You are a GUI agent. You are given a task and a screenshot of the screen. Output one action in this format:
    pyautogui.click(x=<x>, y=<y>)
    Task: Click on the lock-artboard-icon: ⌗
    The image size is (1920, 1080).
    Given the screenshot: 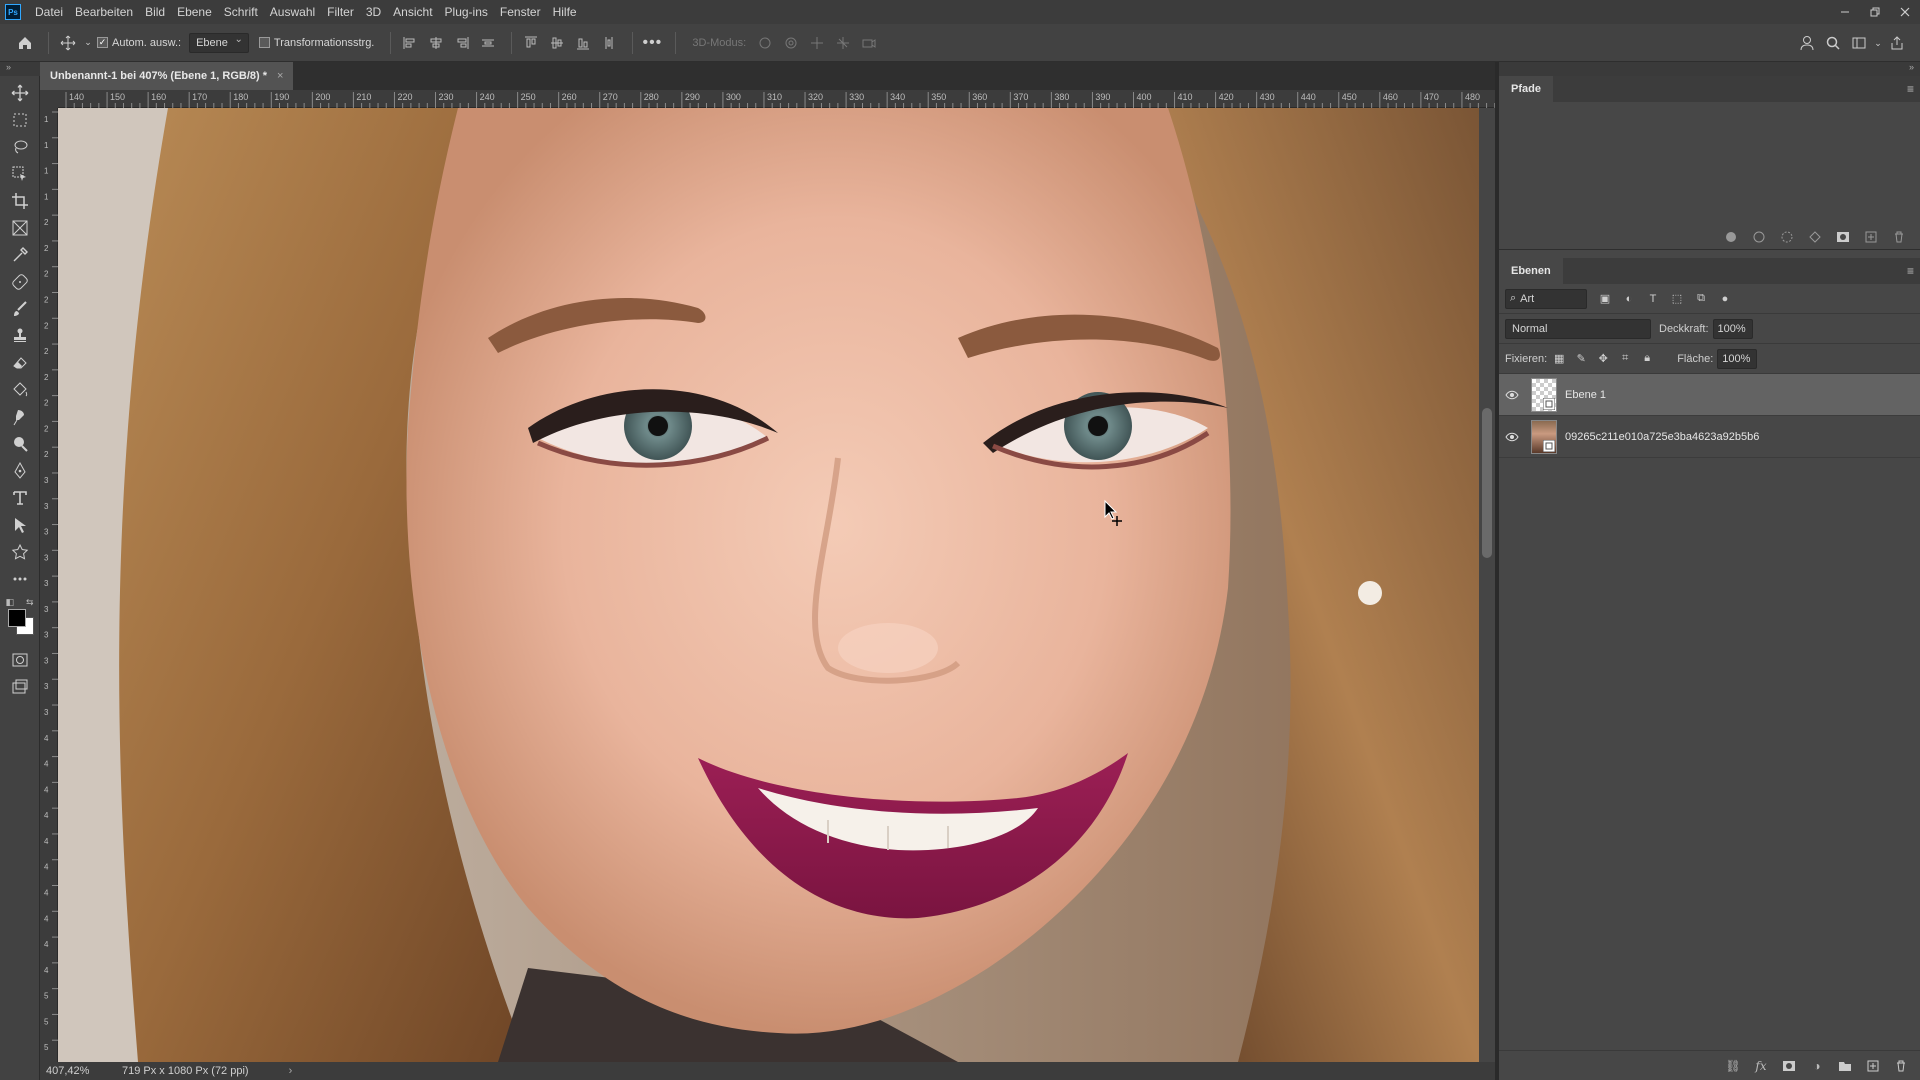 What is the action you would take?
    pyautogui.click(x=1625, y=359)
    